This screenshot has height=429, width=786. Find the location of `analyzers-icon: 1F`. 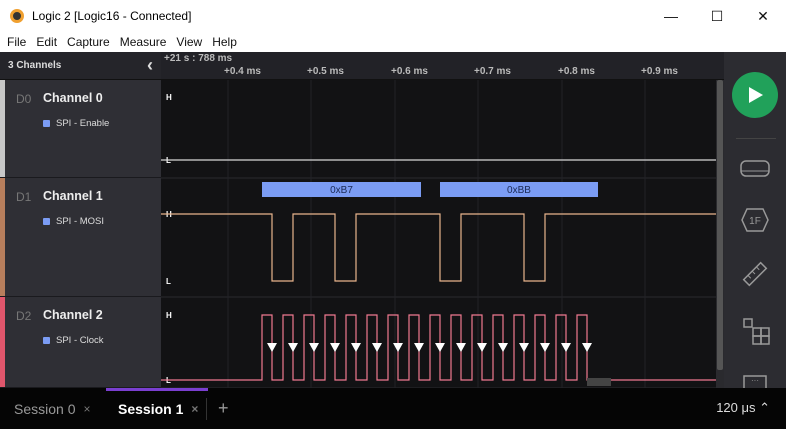

analyzers-icon: 1F is located at coordinates (755, 220).